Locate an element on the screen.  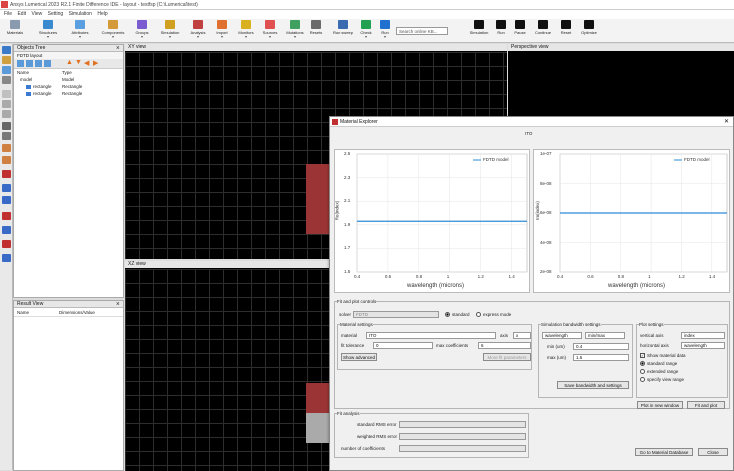
fit-and-plot-button: Fit and plot is located at coordinates (706, 405).